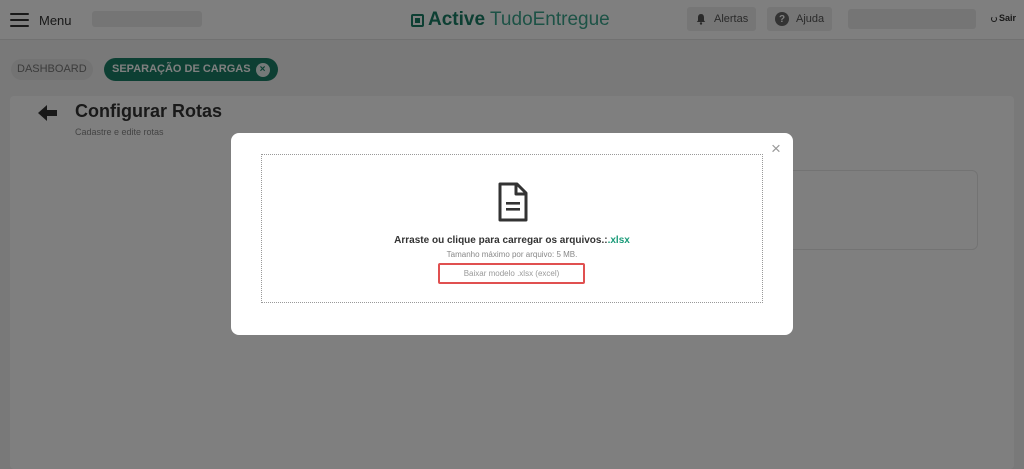 The image size is (1024, 469). What do you see at coordinates (511, 273) in the screenshot?
I see `download-template-button: Baixar modelo .xlsx (excel)` at bounding box center [511, 273].